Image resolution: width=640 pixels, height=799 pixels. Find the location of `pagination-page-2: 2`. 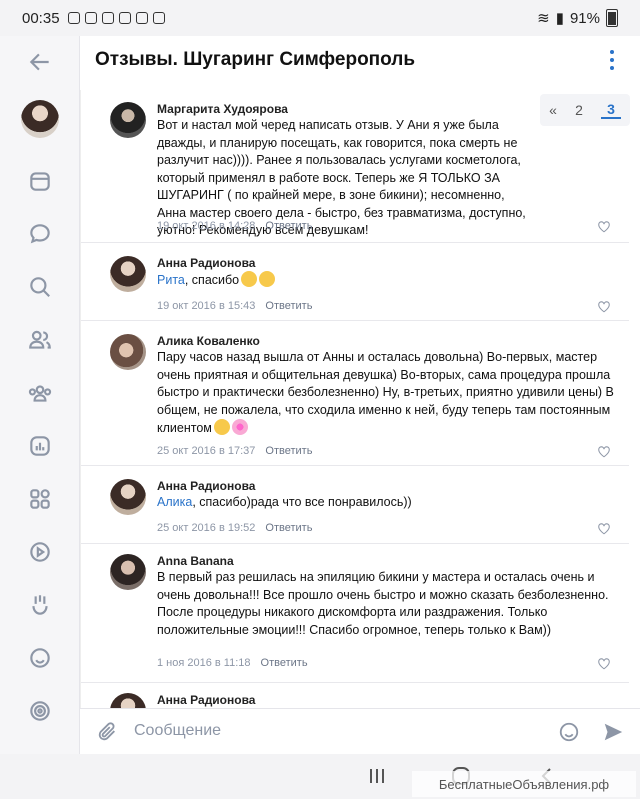

pagination-page-2: 2 is located at coordinates (579, 110).